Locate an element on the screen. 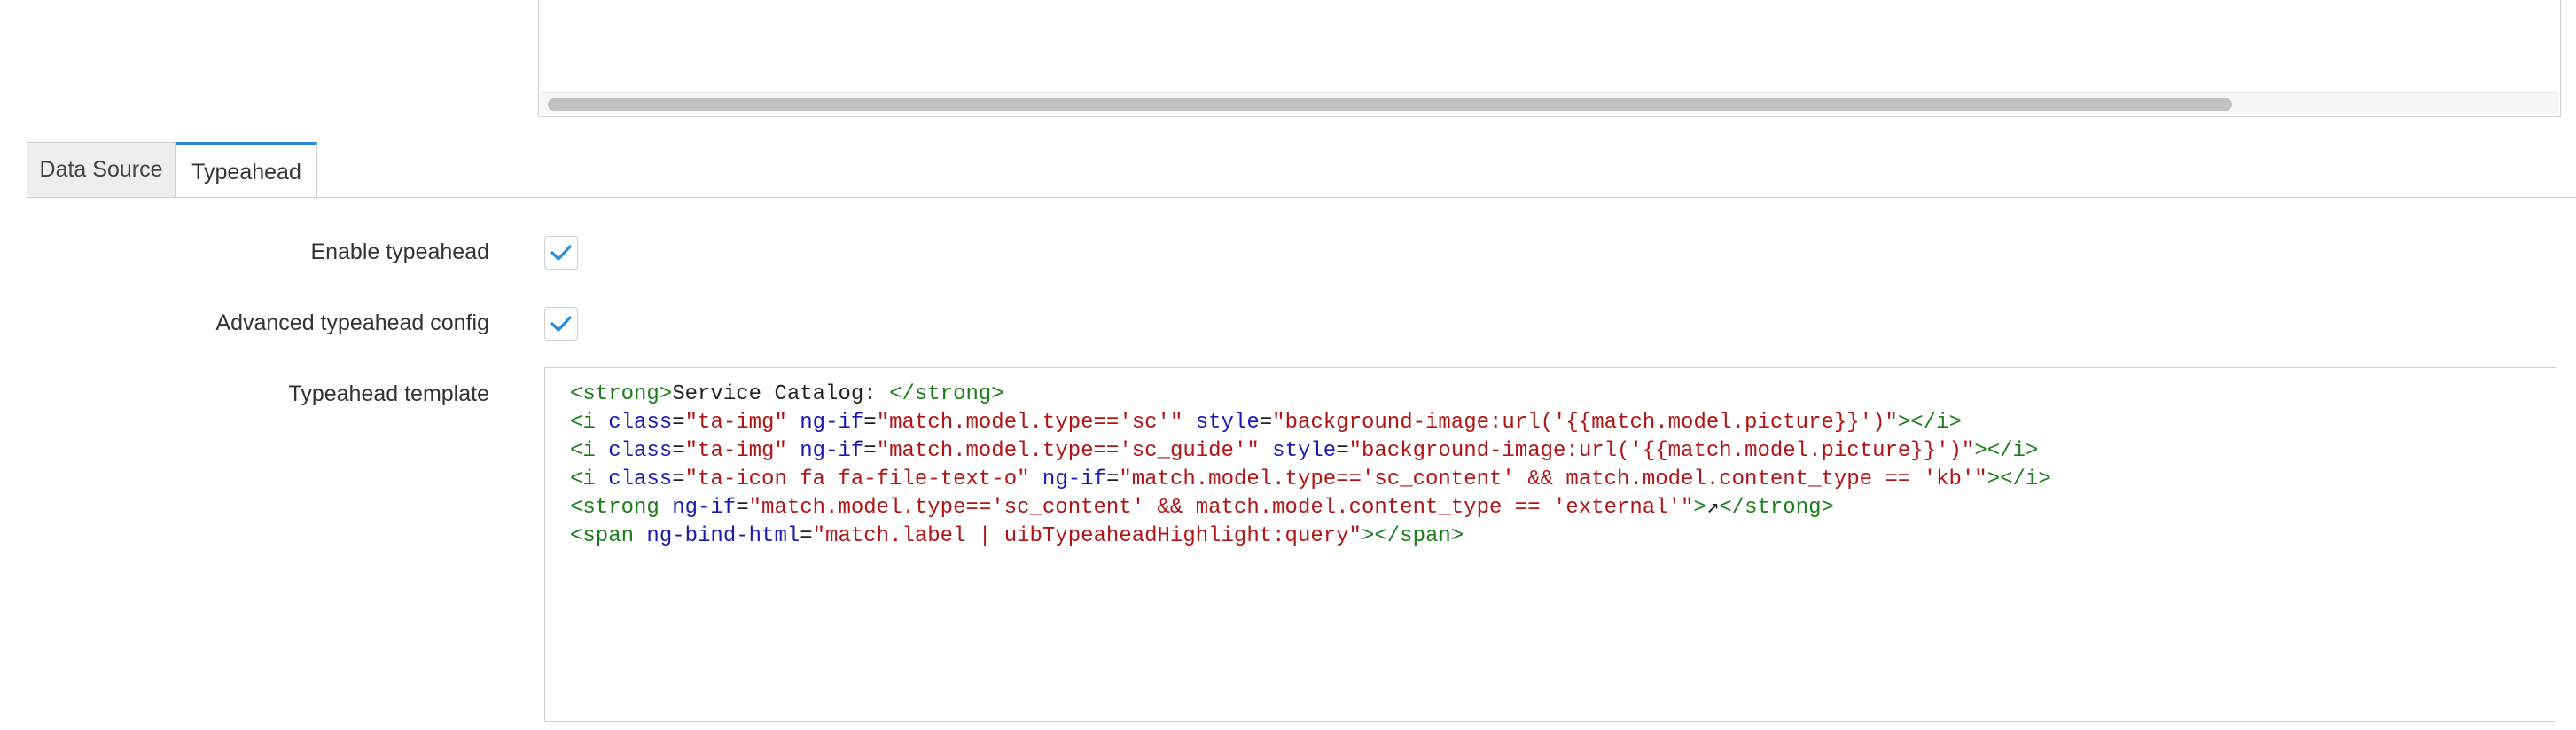  code-token: <strong is located at coordinates (621, 508).